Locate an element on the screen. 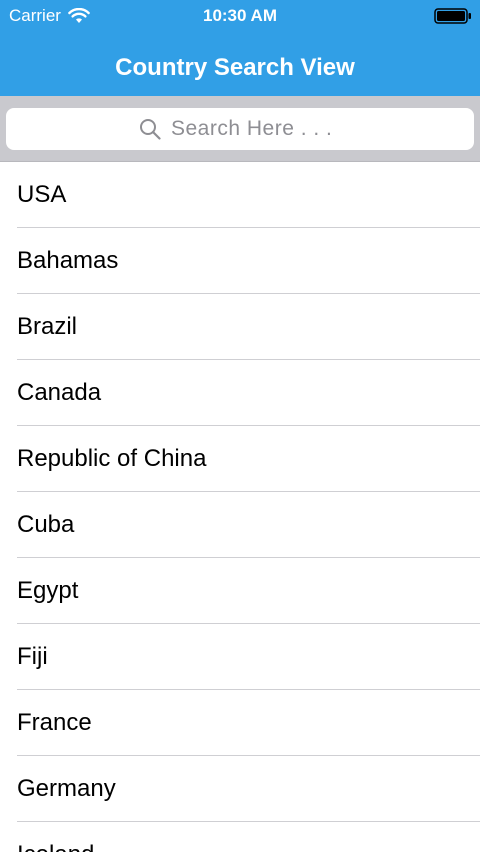 This screenshot has height=852, width=480. list-item-republic-of-china: Republic of China is located at coordinates (240, 459).